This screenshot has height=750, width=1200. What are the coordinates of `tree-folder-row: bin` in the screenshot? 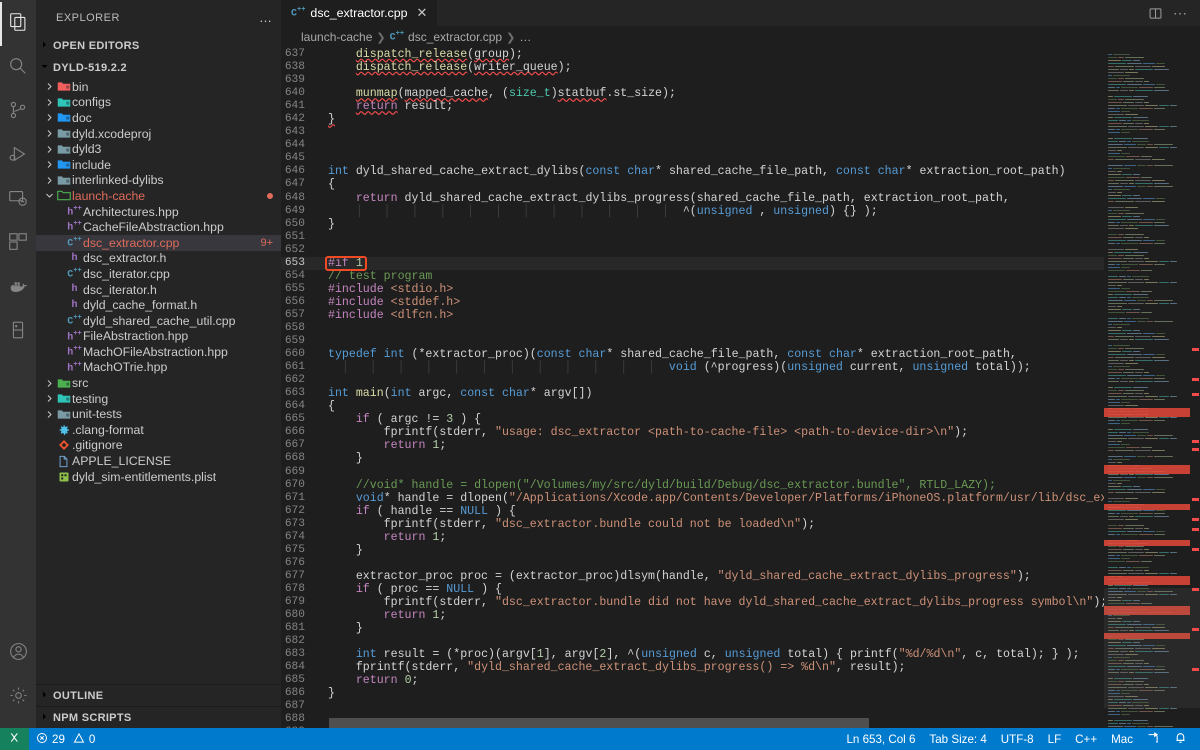 It's located at (158, 87).